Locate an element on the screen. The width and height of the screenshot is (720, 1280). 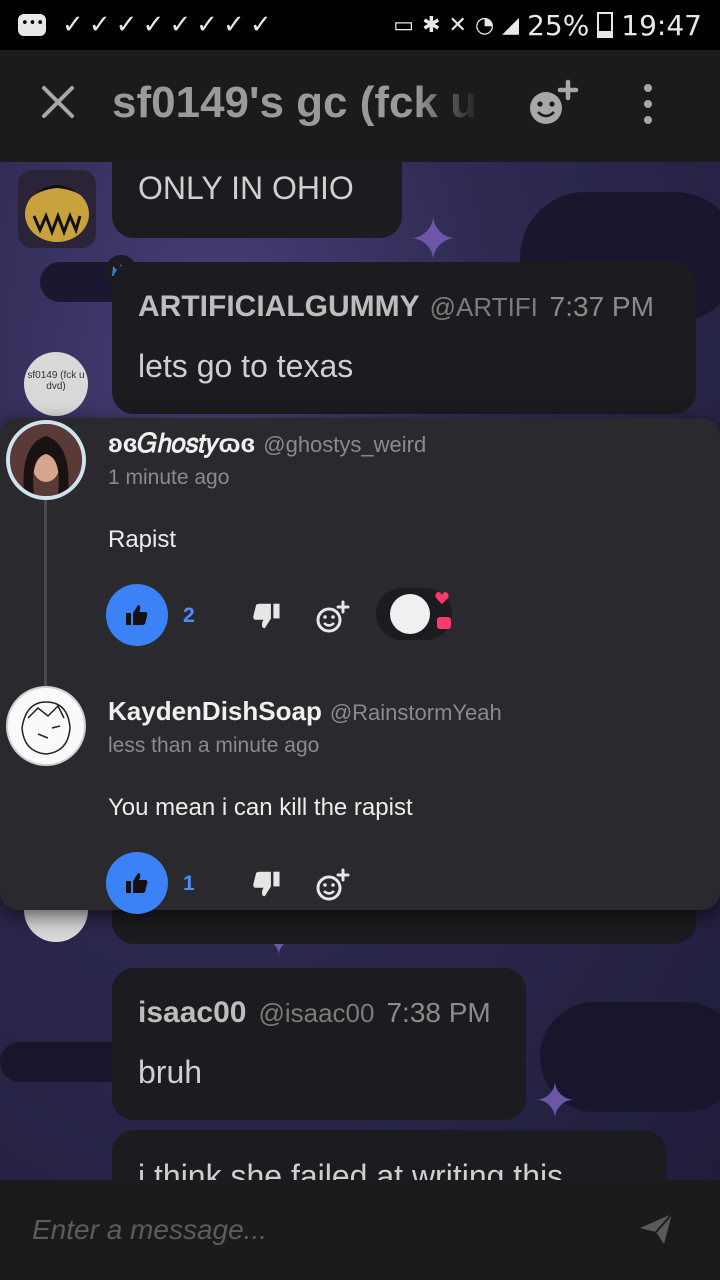
like-count: 1 is located at coordinates (189, 883).